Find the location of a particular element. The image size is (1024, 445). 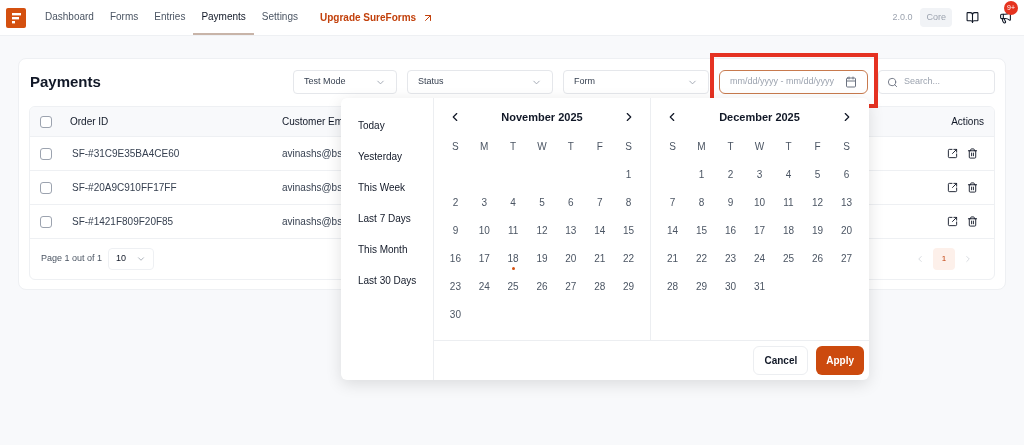

nav-tab: Payments is located at coordinates (223, 17).